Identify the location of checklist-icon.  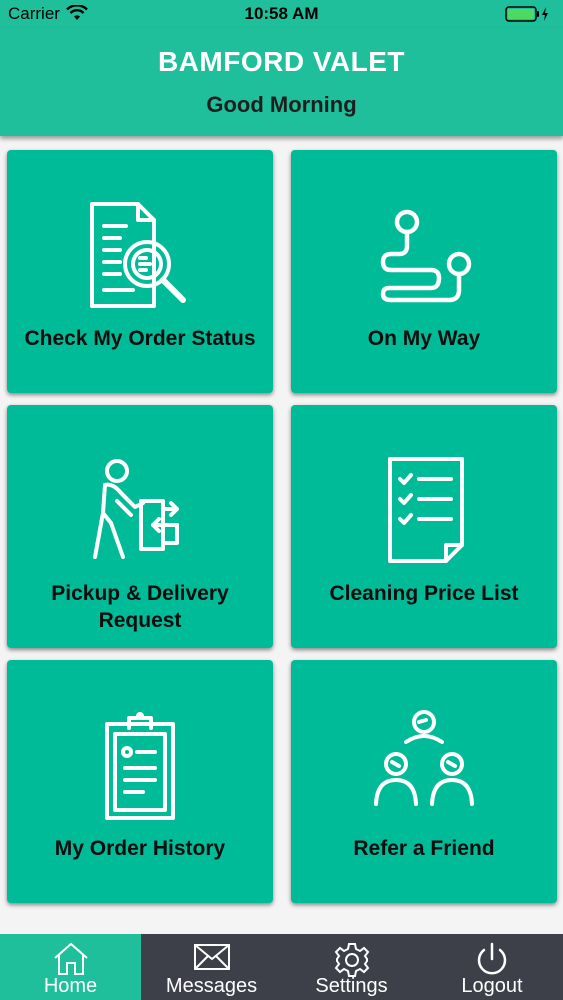
(424, 513).